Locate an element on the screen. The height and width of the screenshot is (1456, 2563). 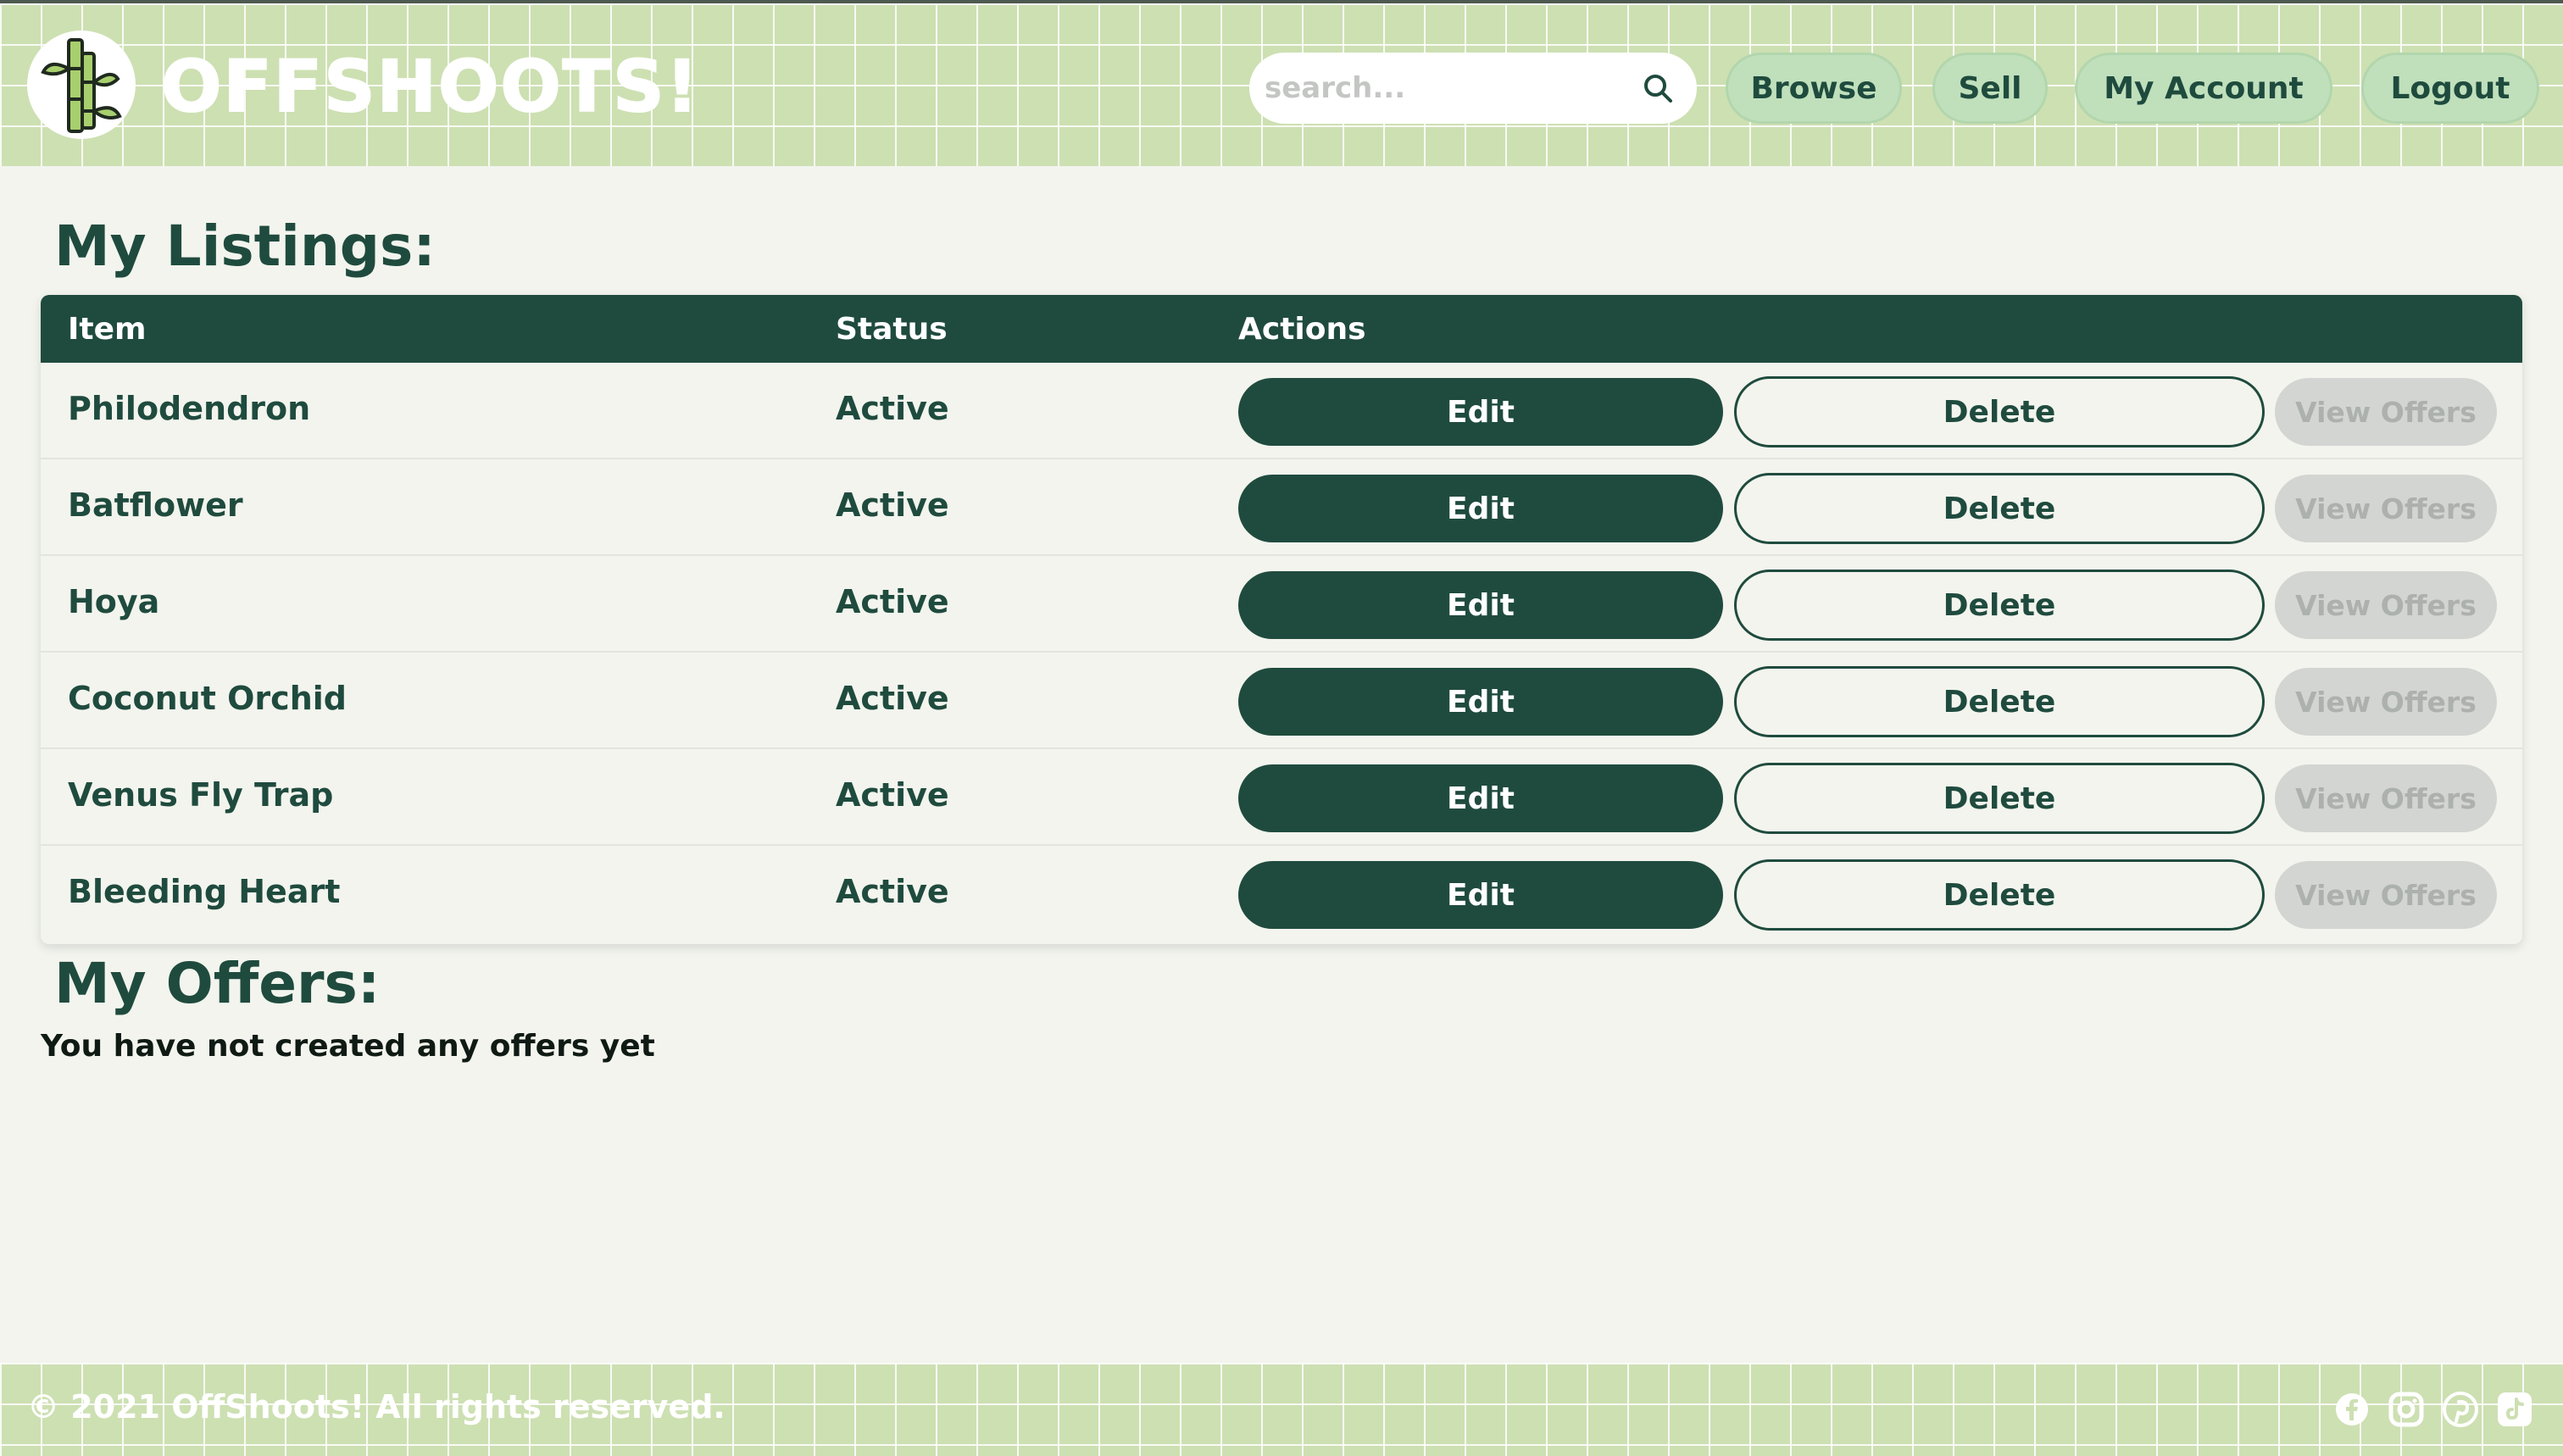
search-box is located at coordinates (1473, 89).